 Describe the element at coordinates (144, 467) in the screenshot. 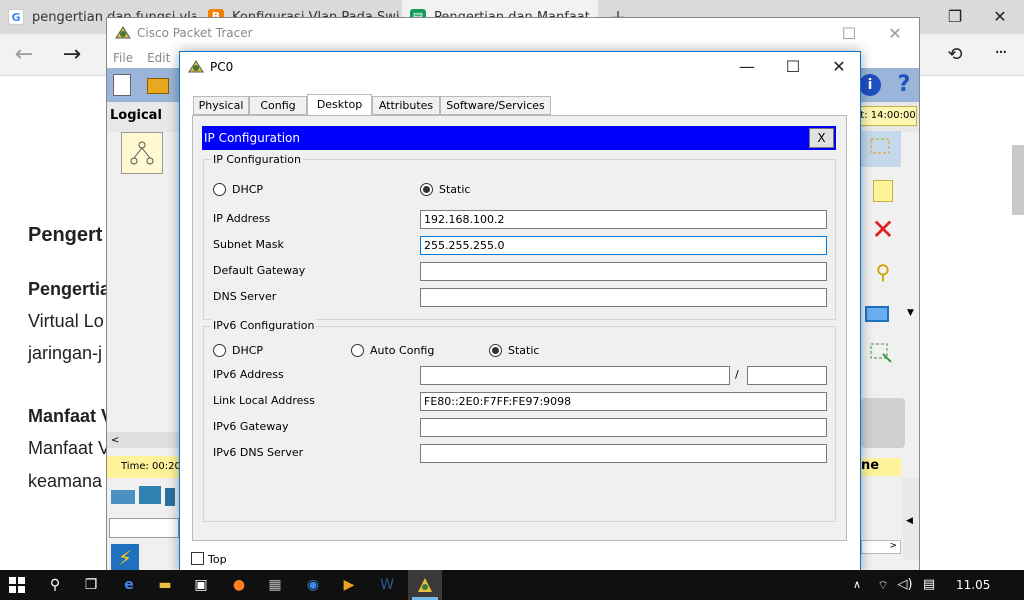

I see `time-label: Time: 00:20` at that location.